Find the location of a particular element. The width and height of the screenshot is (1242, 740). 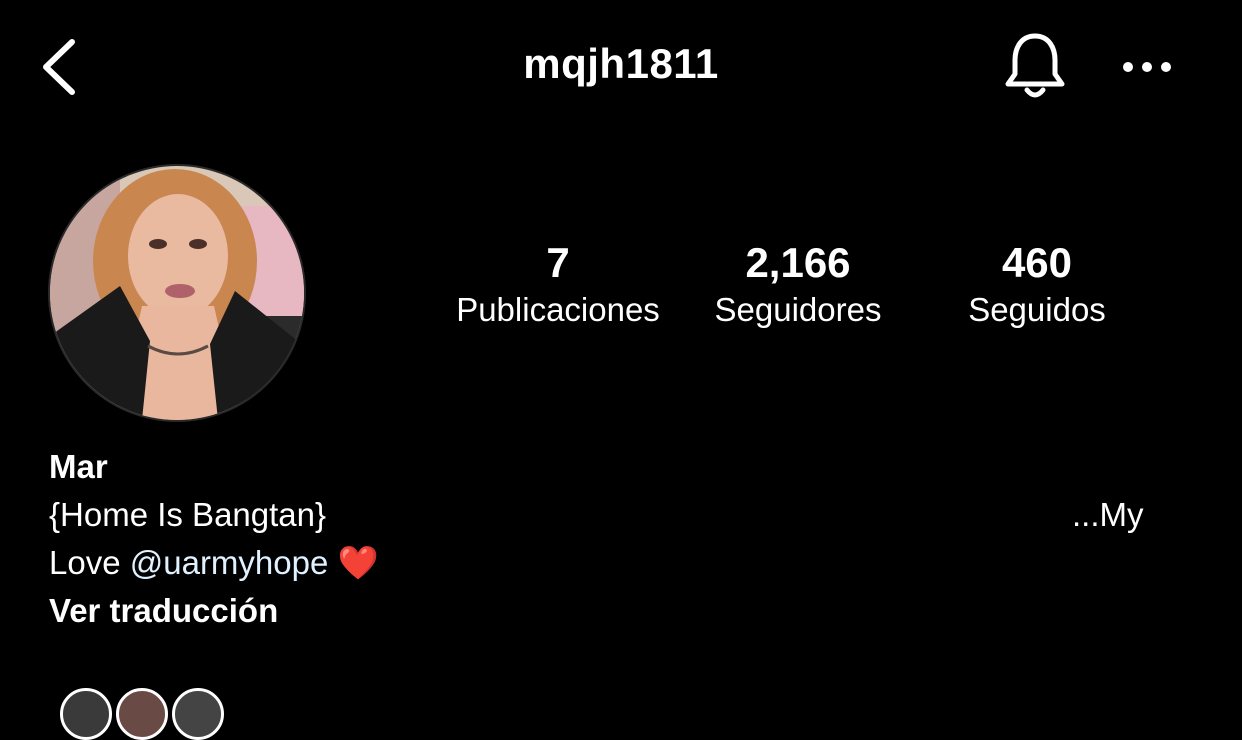

mutual-followers-avatars is located at coordinates (160, 714).